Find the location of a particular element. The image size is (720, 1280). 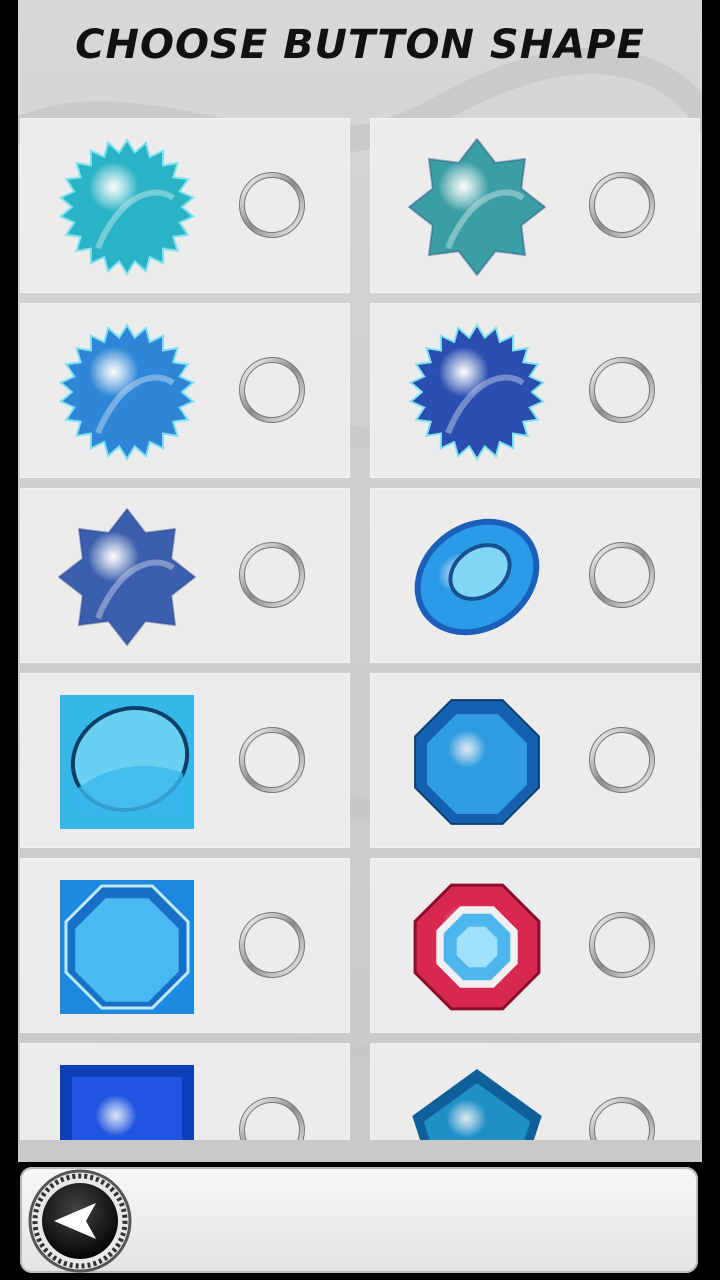

blue-oval-gem-icon is located at coordinates (477, 577).